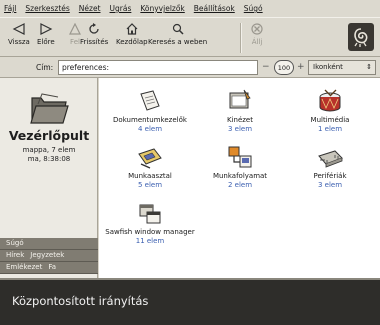  I want to click on sidebar-title: Vezérlőpult, so click(49, 135).